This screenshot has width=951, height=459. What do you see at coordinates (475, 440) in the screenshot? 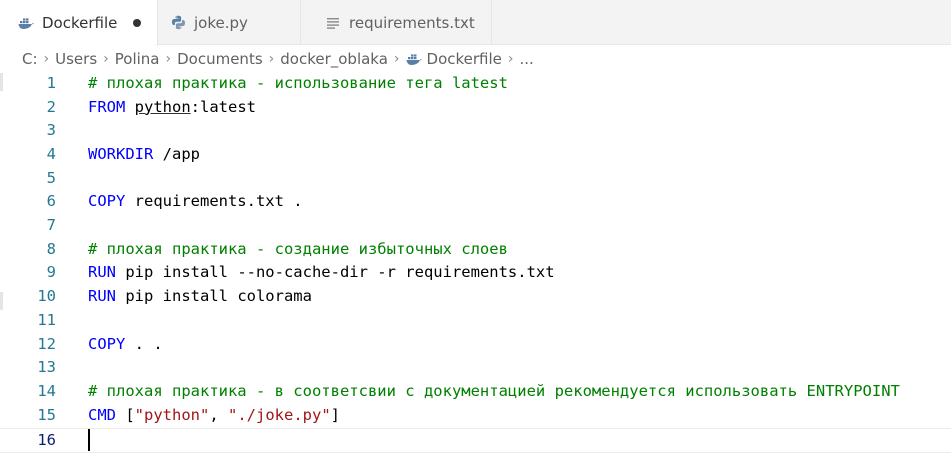
I see `code-line-current: 16` at bounding box center [475, 440].